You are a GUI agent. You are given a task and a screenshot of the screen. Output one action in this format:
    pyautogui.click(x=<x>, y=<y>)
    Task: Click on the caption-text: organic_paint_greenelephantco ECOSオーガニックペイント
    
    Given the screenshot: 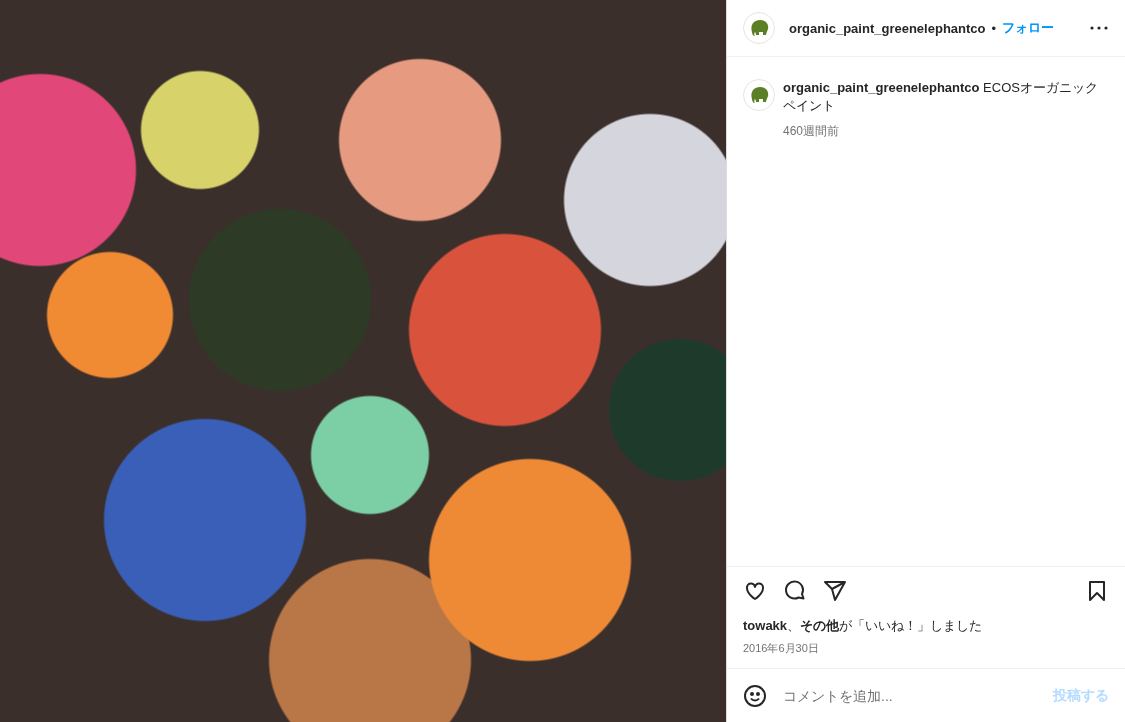 What is the action you would take?
    pyautogui.click(x=941, y=97)
    